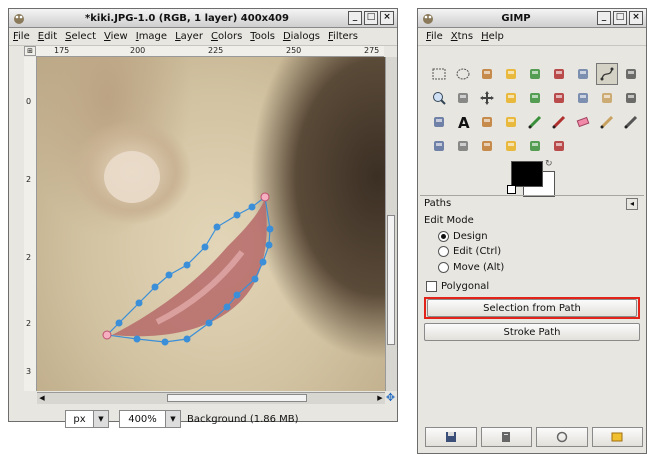  What do you see at coordinates (443, 267) in the screenshot?
I see `radio-icon` at bounding box center [443, 267].